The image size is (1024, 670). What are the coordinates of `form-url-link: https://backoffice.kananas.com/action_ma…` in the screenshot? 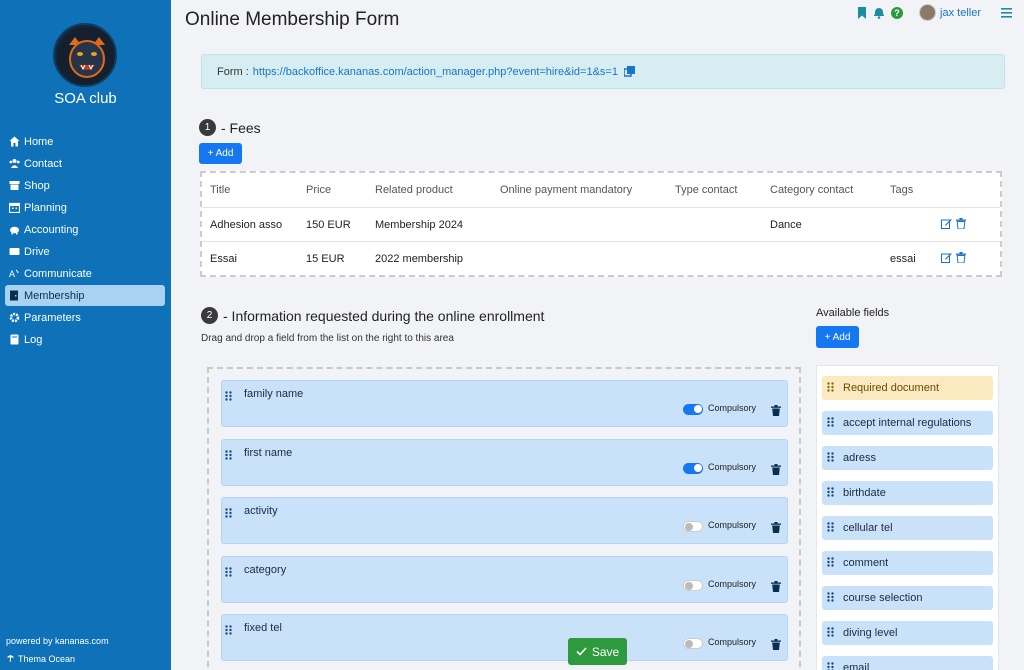 It's located at (435, 72).